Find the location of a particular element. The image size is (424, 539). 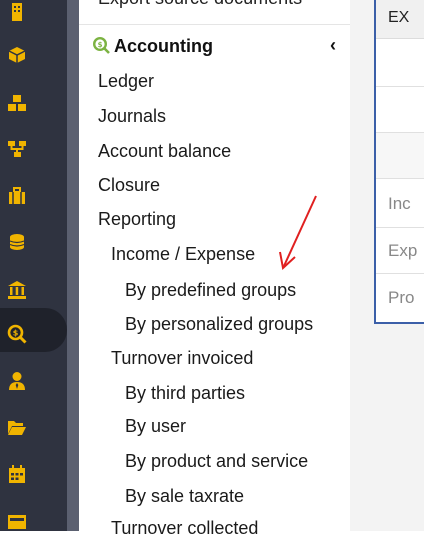

menu-divider is located at coordinates (214, 24).